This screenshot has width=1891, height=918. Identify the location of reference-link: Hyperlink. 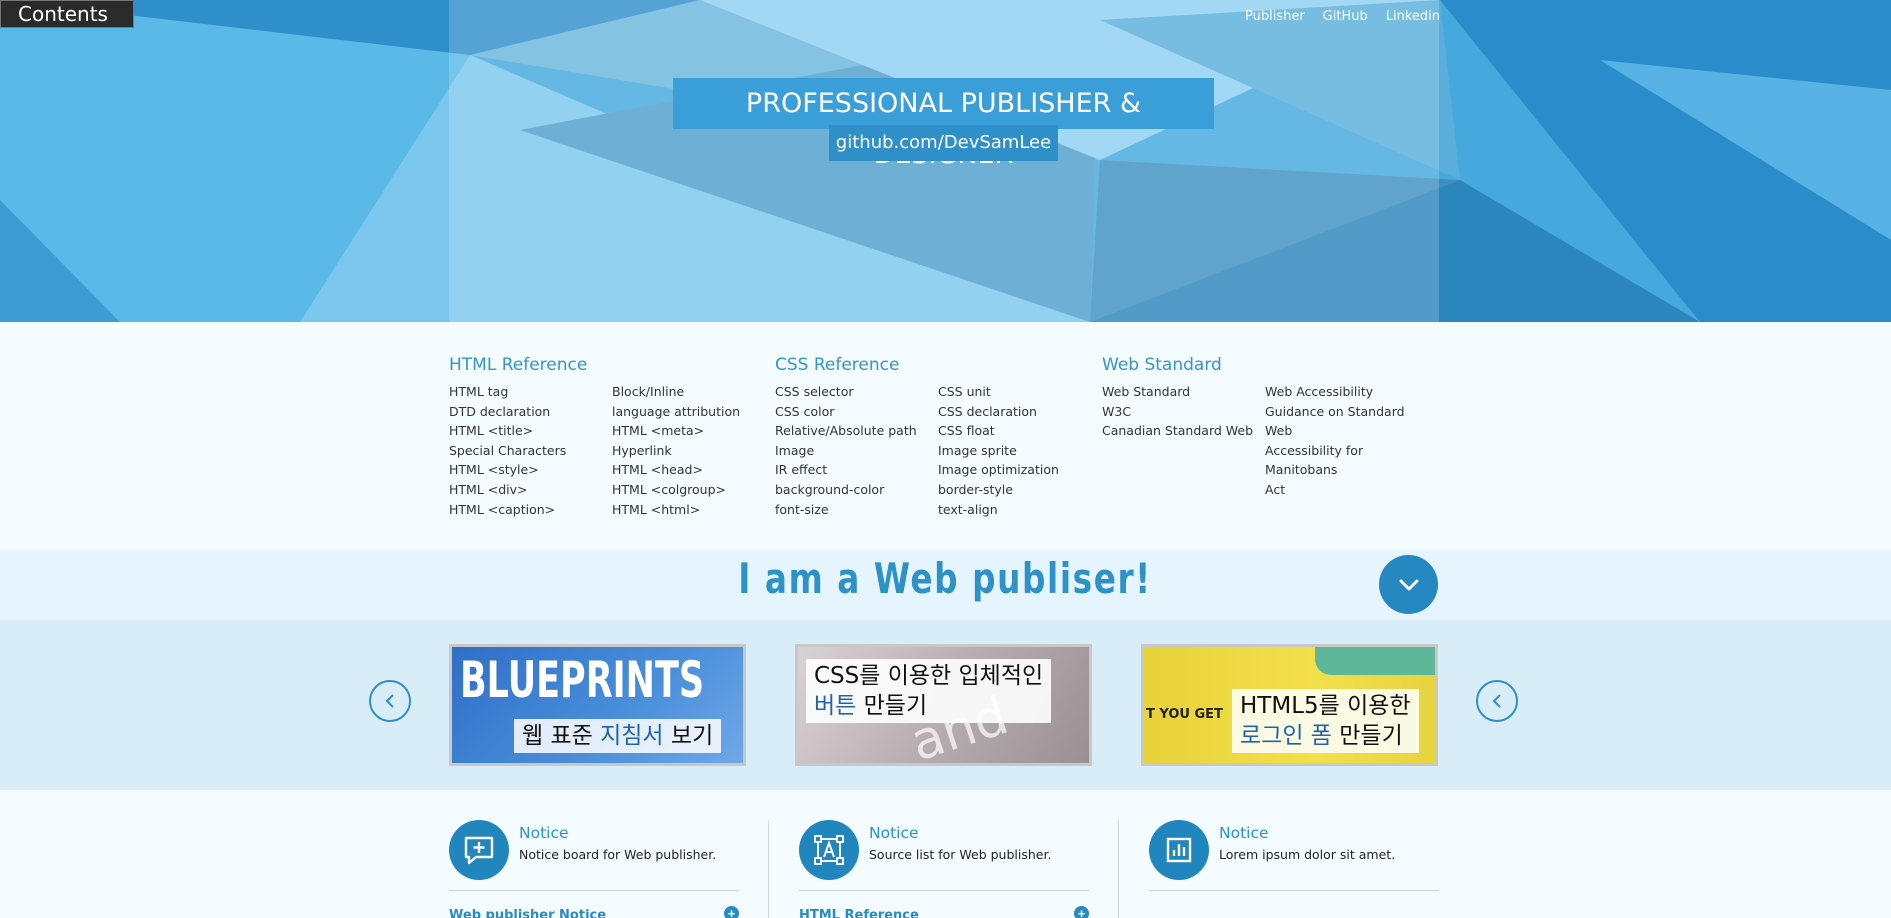
(693, 451).